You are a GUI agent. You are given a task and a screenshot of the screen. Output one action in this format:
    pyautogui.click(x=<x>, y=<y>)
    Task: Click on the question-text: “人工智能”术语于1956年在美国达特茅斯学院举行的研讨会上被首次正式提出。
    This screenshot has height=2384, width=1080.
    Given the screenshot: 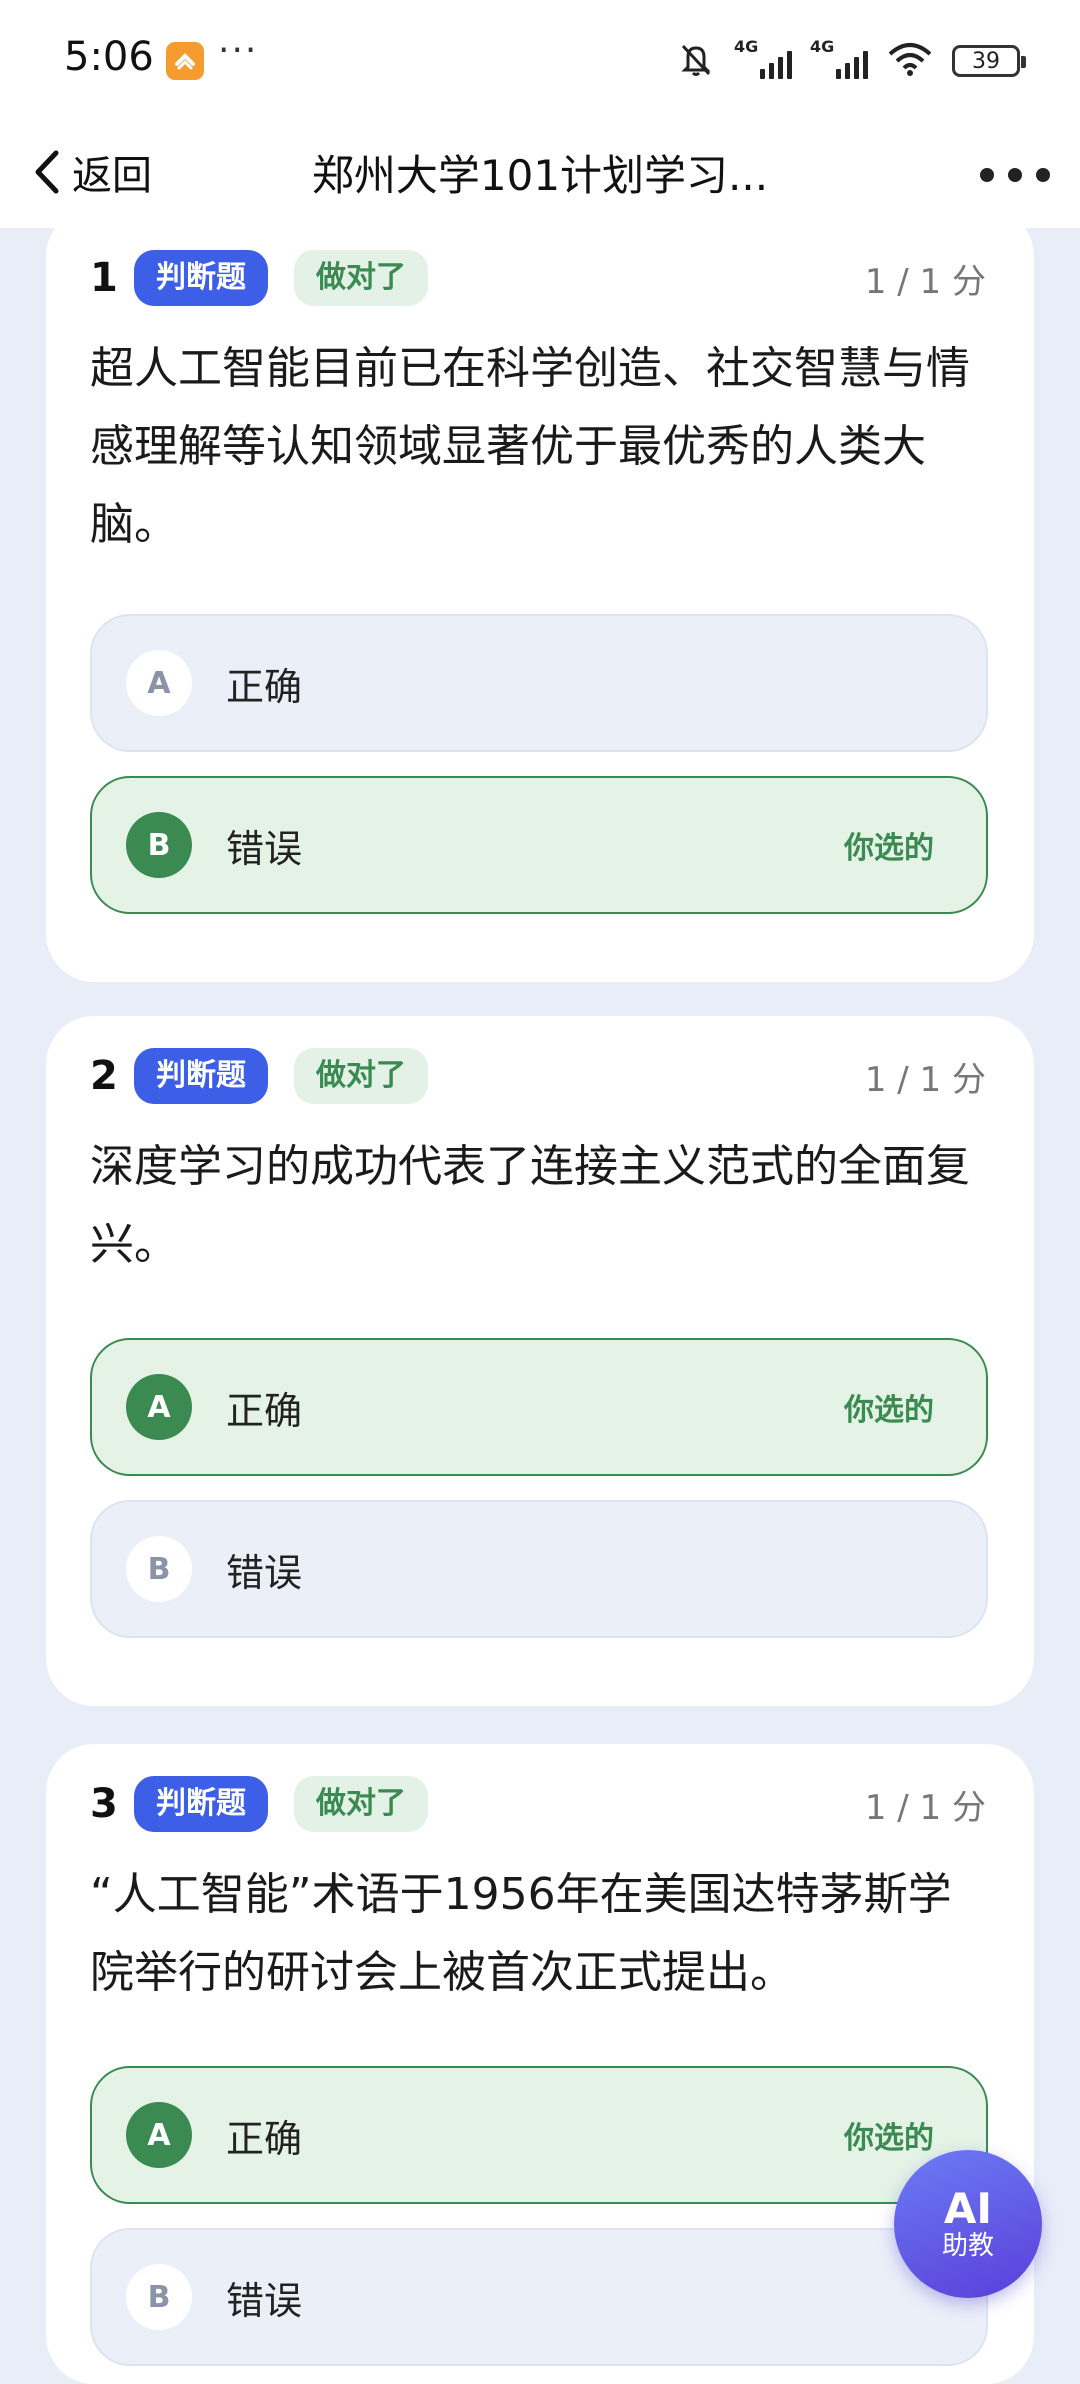 What is the action you would take?
    pyautogui.click(x=521, y=1933)
    